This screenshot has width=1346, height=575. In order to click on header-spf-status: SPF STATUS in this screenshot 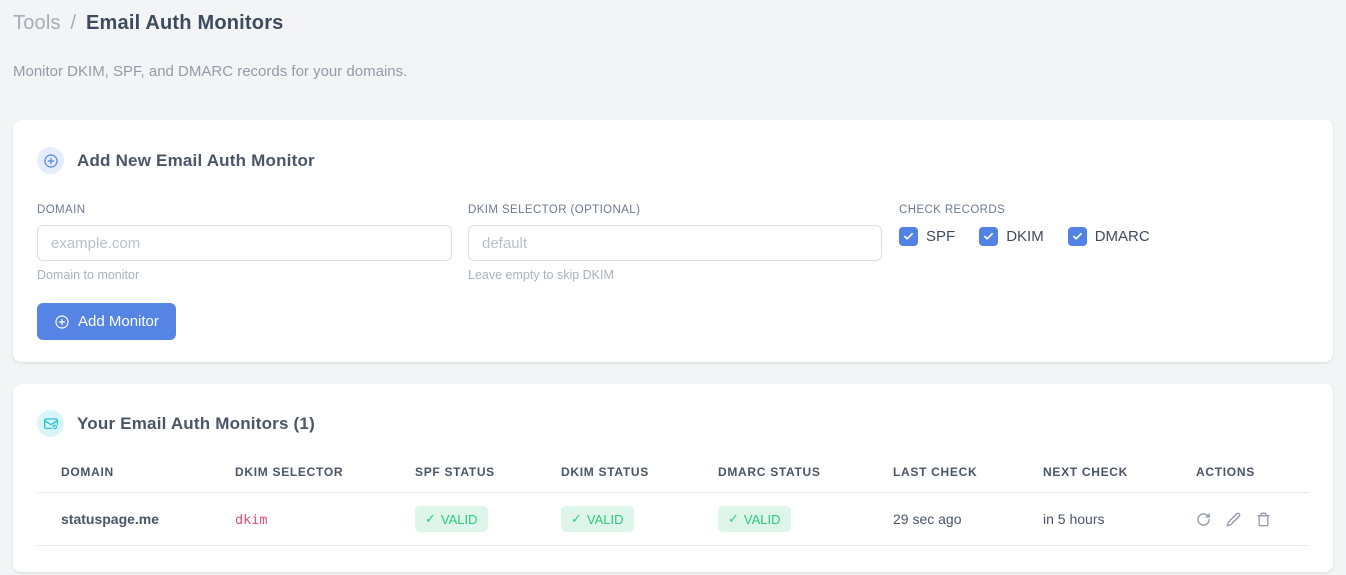, I will do `click(464, 474)`.